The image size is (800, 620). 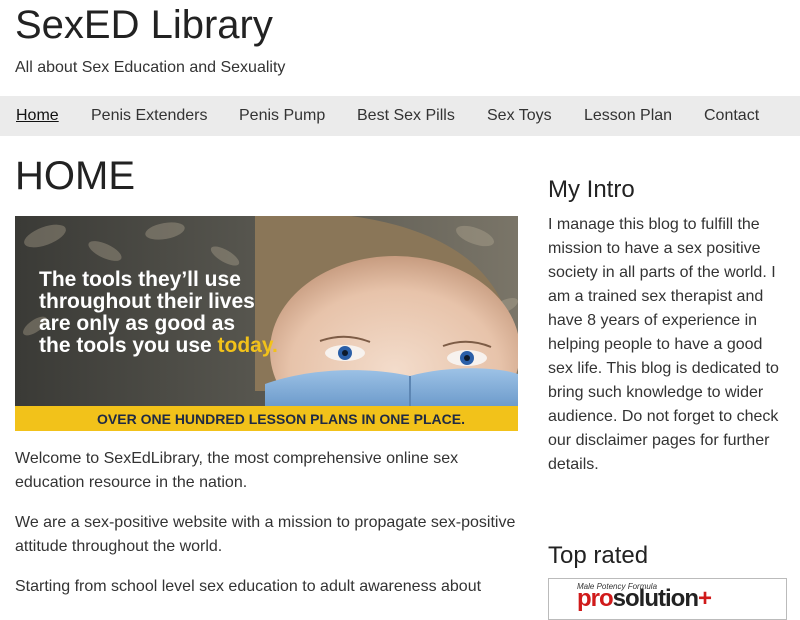 I want to click on ad-brand-pro: pro, so click(x=595, y=598).